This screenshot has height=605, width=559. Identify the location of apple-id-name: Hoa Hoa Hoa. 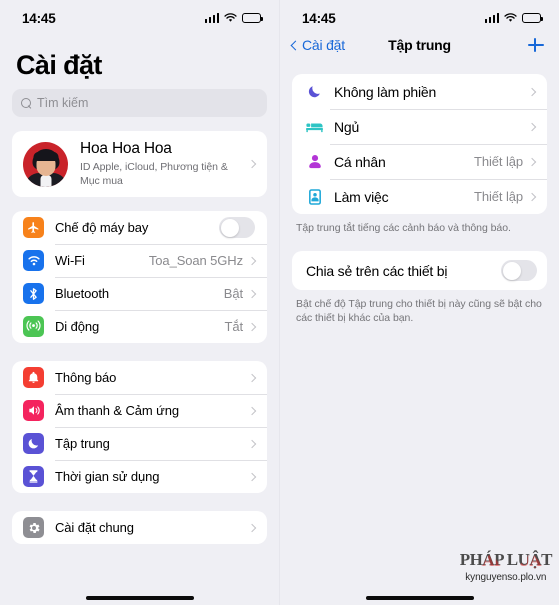
(126, 148).